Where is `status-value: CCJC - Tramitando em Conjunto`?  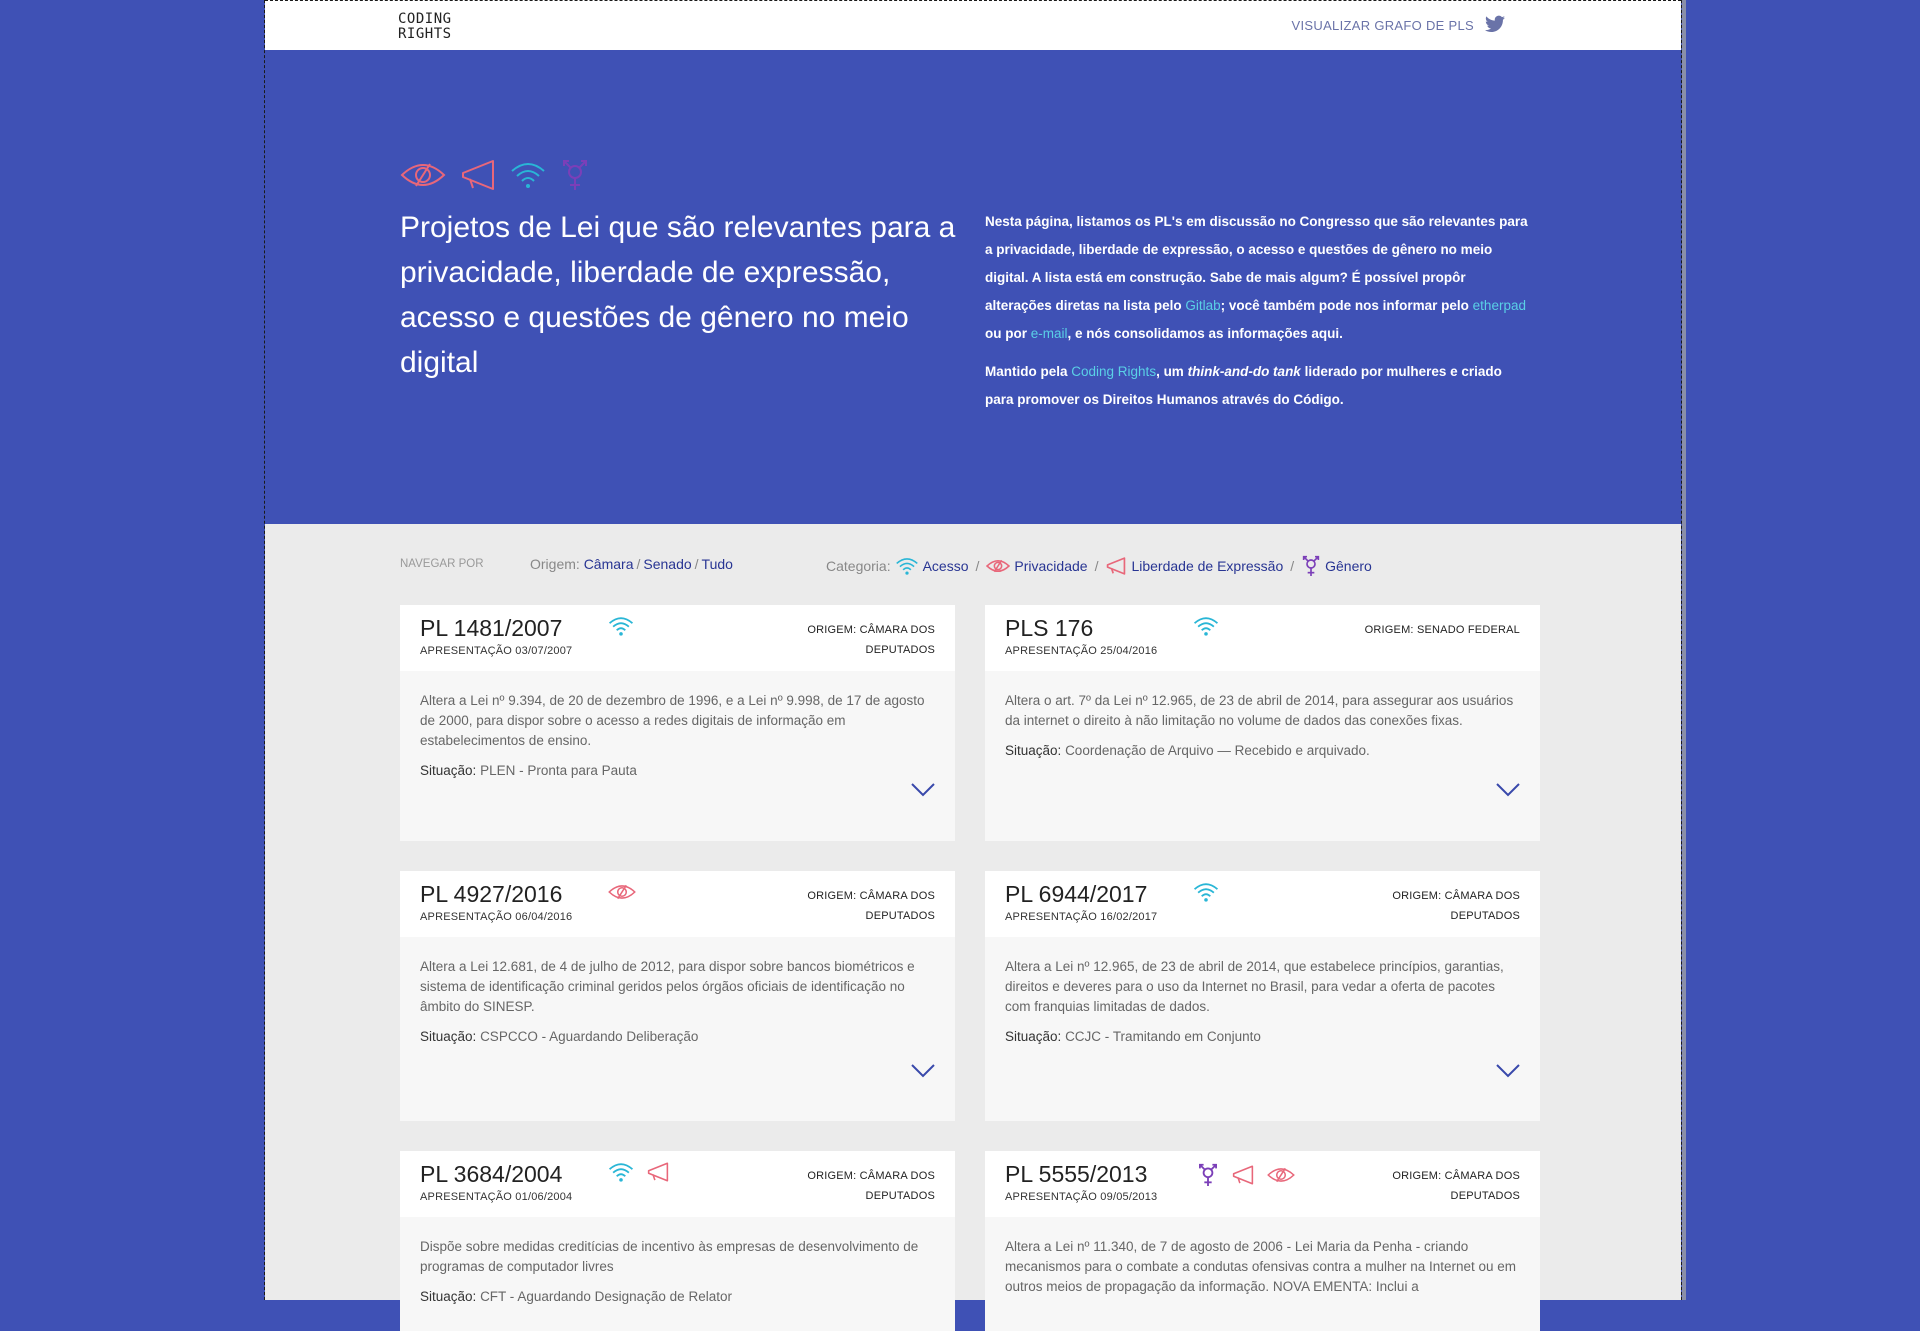 status-value: CCJC - Tramitando em Conjunto is located at coordinates (1163, 1036).